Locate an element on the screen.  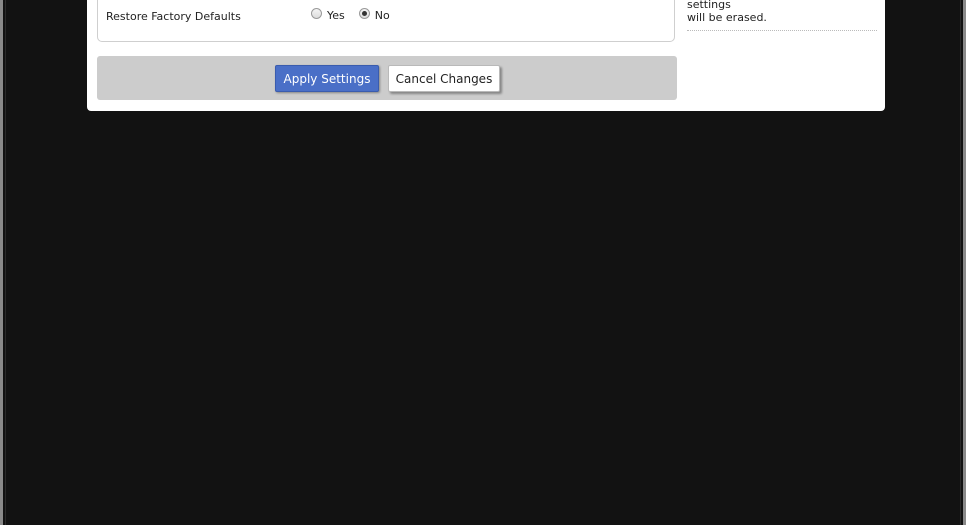
help-text-line-2: will be erased. is located at coordinates (727, 17).